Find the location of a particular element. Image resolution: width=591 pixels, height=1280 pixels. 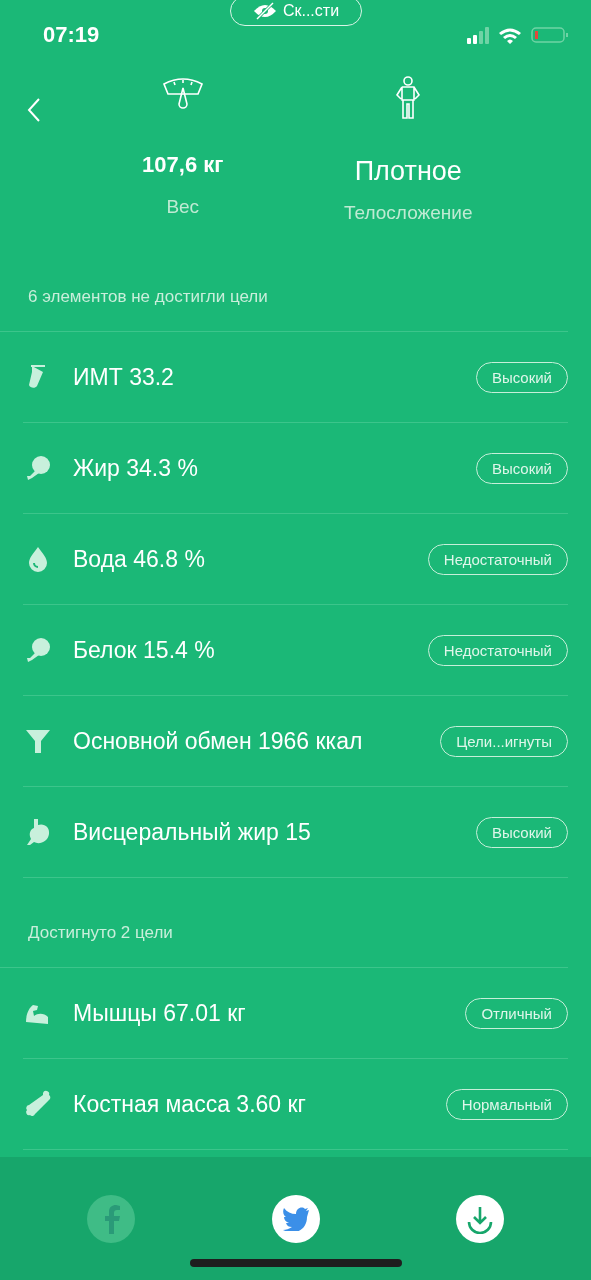

pill-label: Ск...сти is located at coordinates (311, 11).